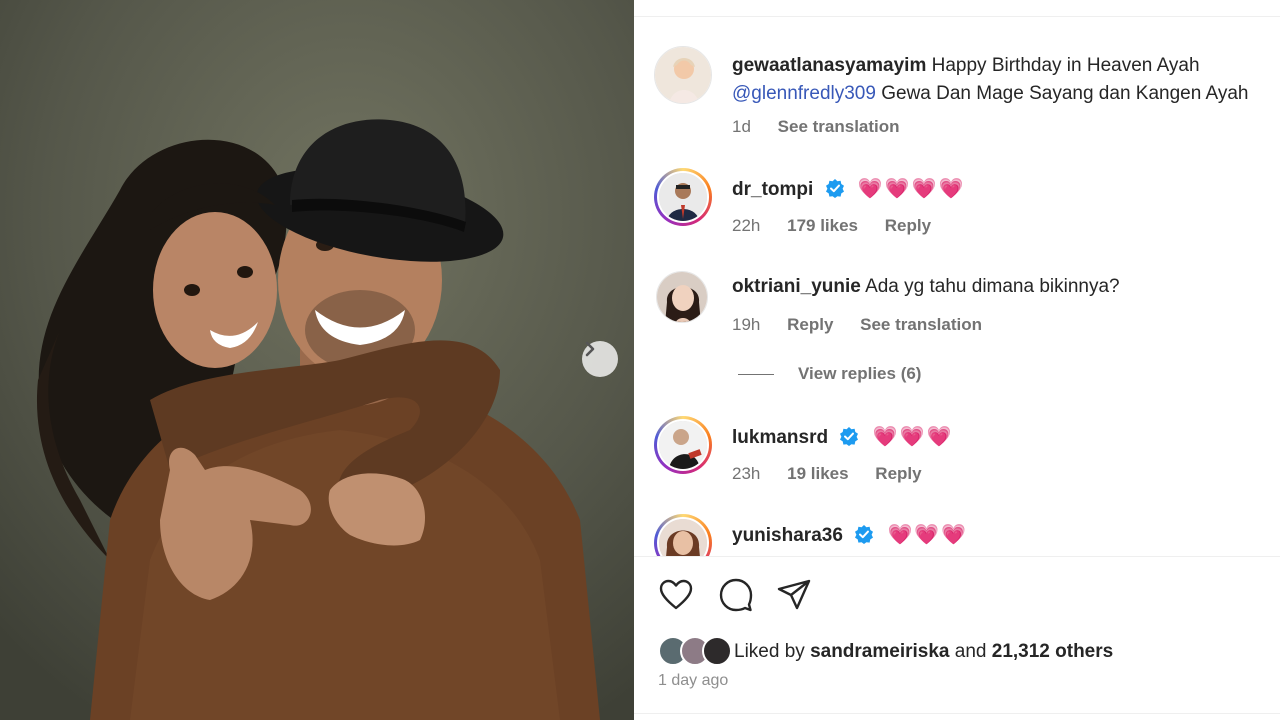  I want to click on comment-3-time: 23h, so click(746, 473).